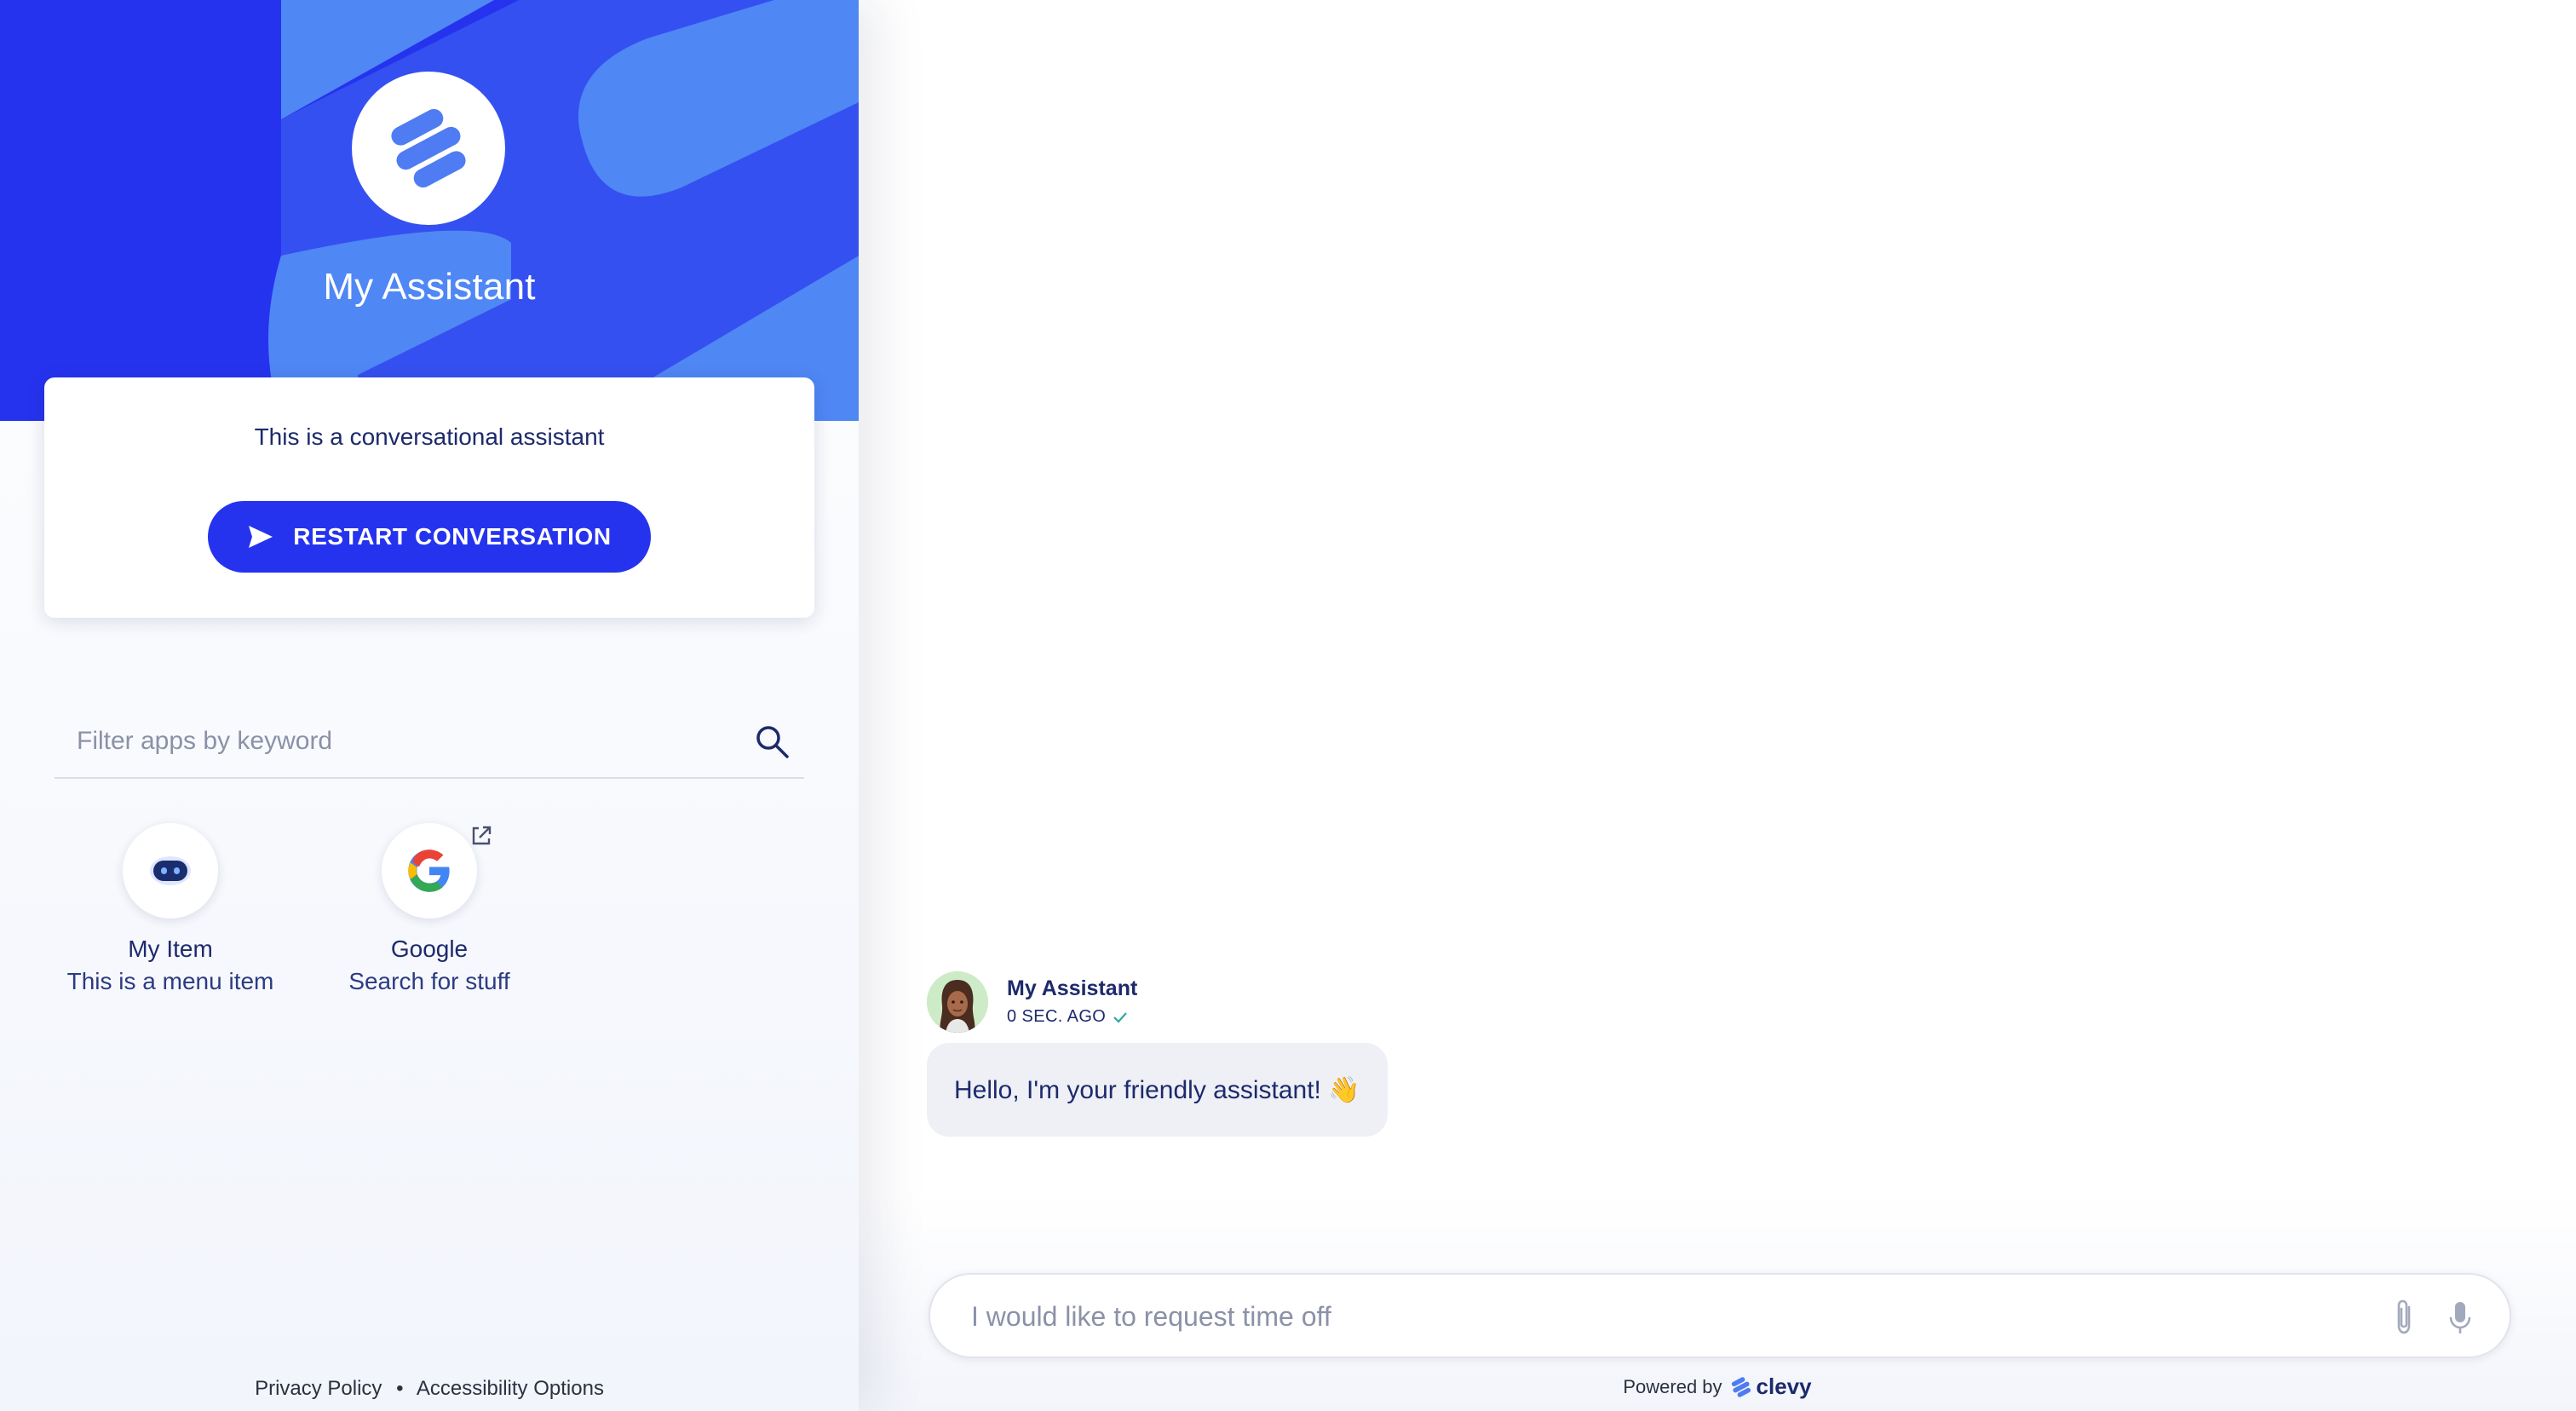 This screenshot has width=2576, height=1411. What do you see at coordinates (2404, 1317) in the screenshot?
I see `paperclip-icon` at bounding box center [2404, 1317].